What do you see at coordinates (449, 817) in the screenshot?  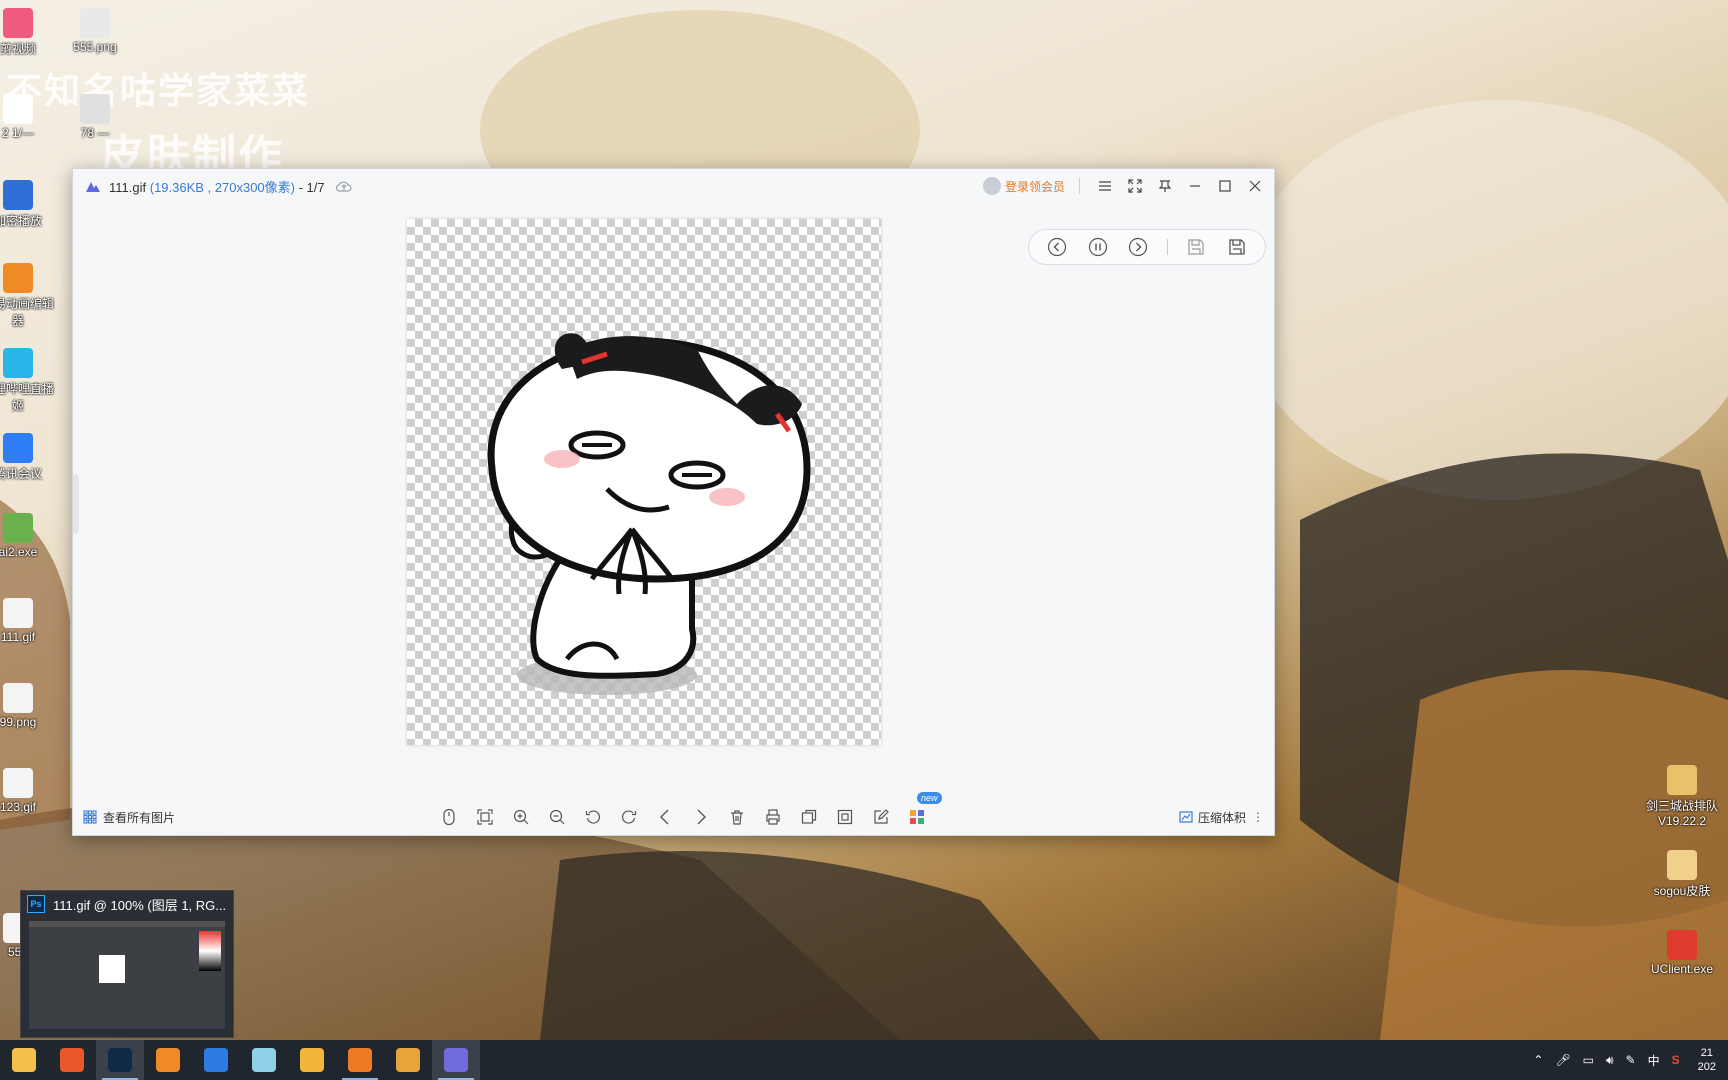 I see `mouse-mode-icon` at bounding box center [449, 817].